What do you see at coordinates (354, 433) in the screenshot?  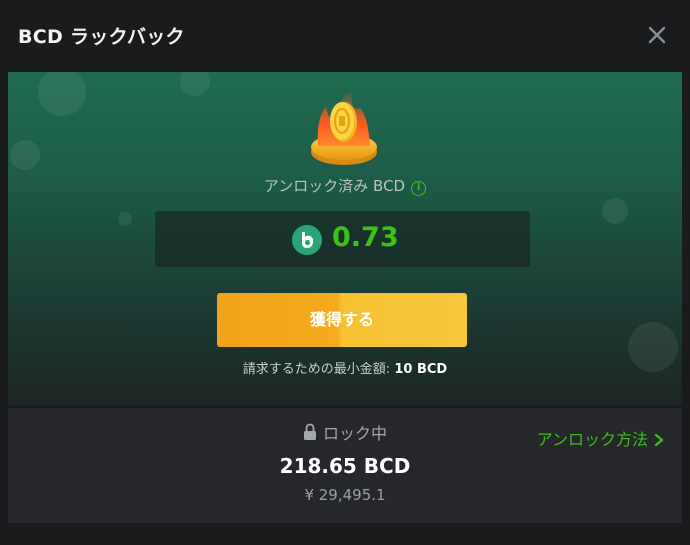 I see `locked-label: ロック中` at bounding box center [354, 433].